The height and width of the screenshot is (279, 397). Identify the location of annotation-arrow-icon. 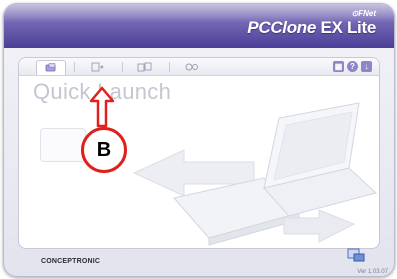
(102, 107).